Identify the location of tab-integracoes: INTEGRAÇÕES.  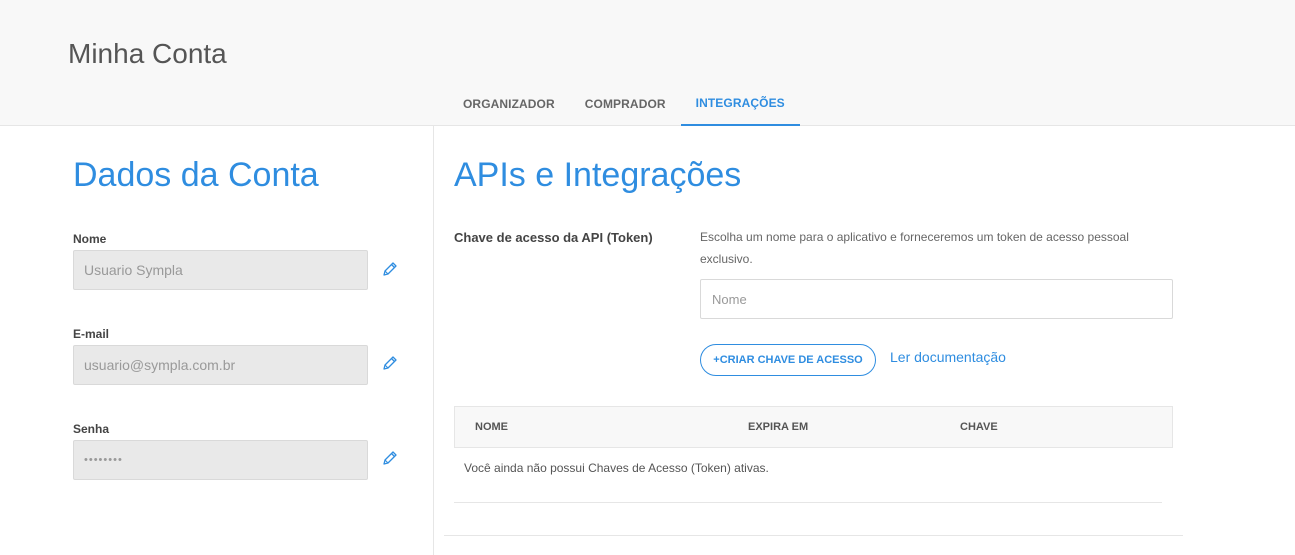
(740, 104).